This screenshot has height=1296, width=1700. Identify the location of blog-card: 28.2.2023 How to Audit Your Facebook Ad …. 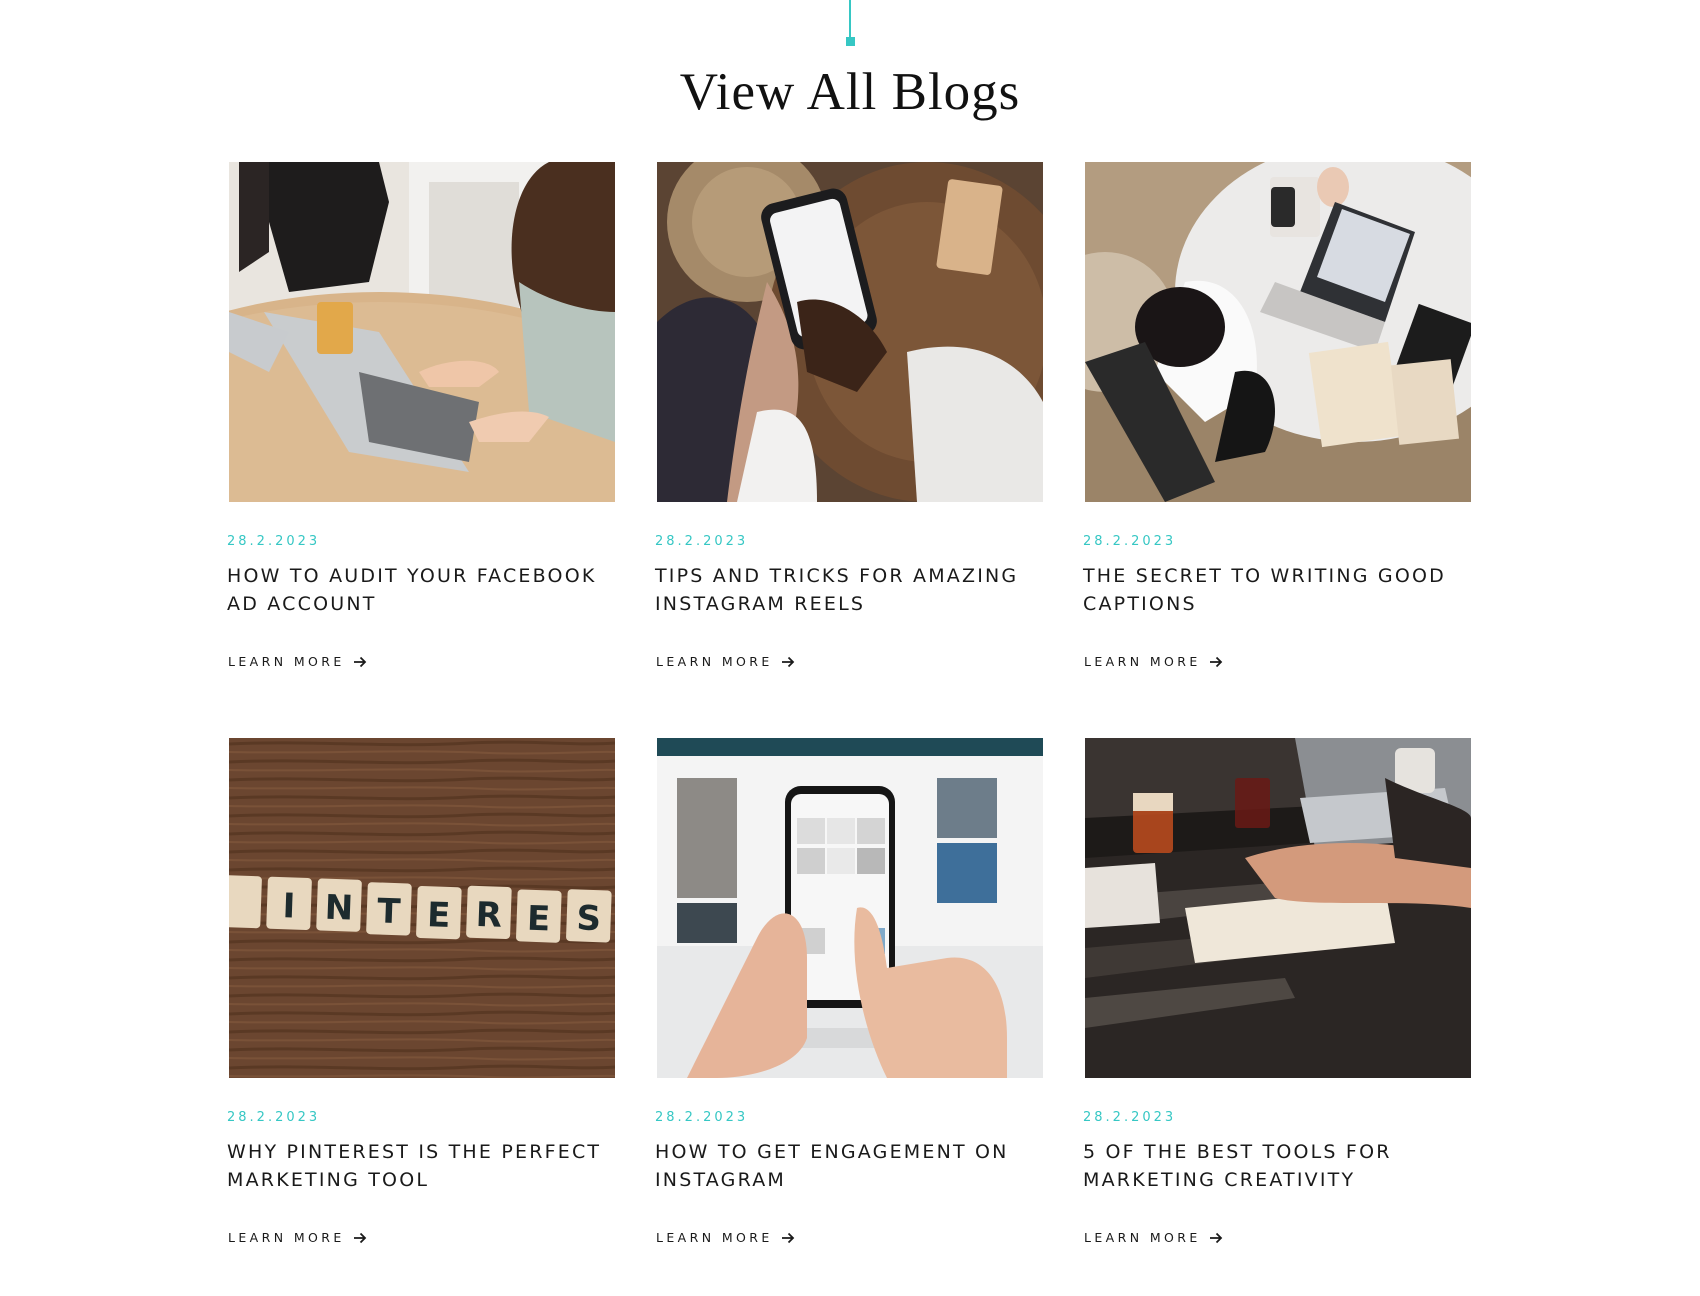
(421, 450).